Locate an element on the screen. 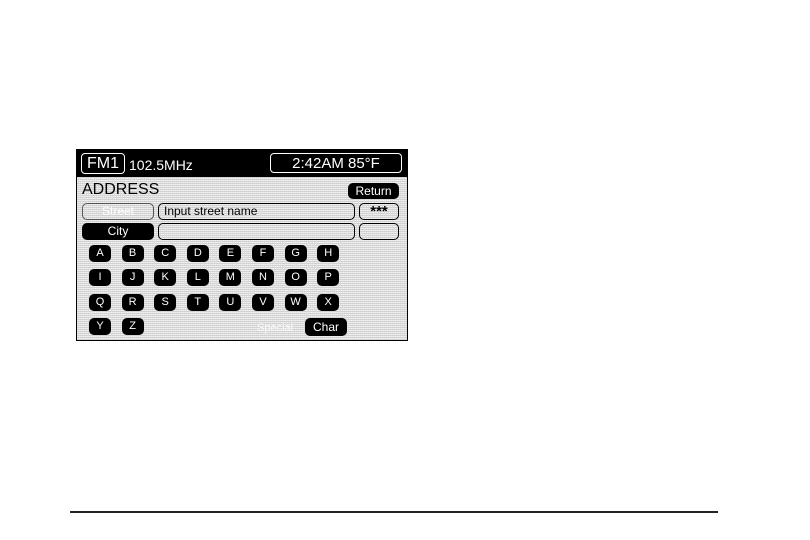  key-z: Z is located at coordinates (132, 326).